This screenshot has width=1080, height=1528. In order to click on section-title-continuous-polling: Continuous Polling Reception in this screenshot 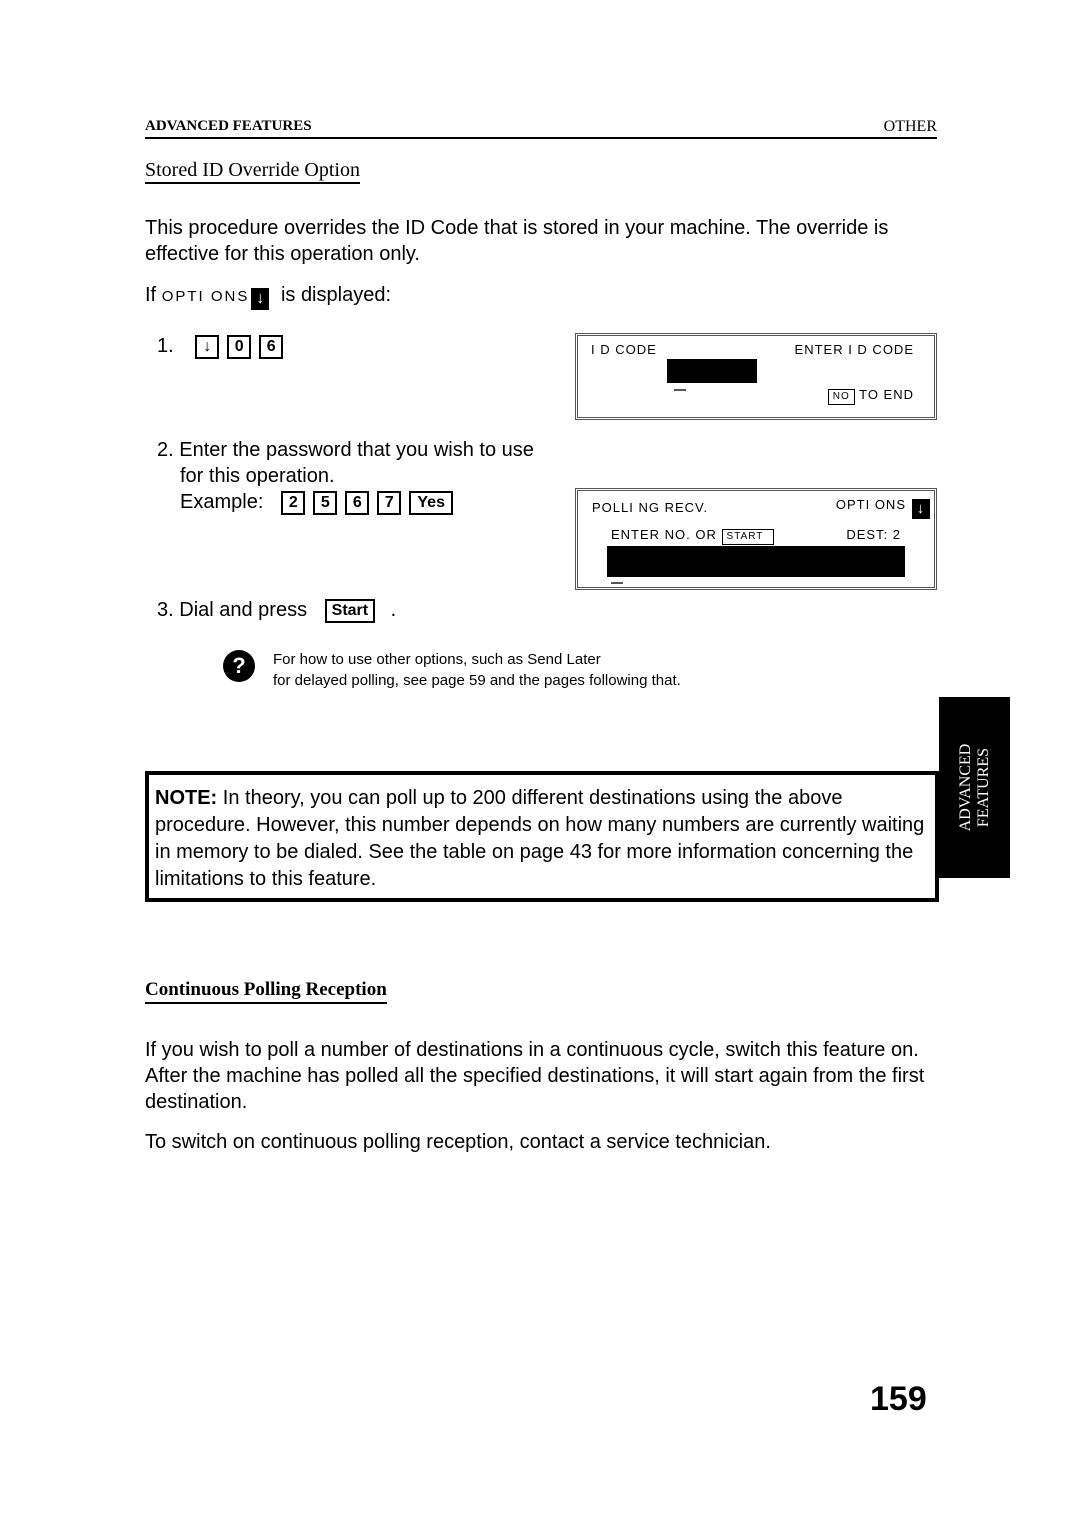, I will do `click(266, 991)`.